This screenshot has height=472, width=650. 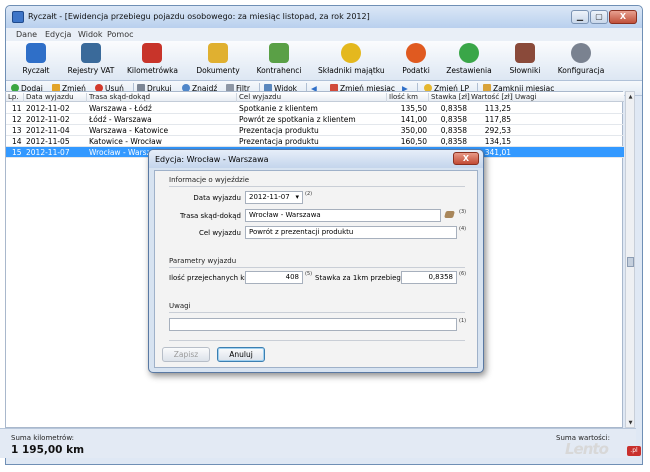 What do you see at coordinates (210, 278) in the screenshot?
I see `km-label: Ilość przejechanych km` at bounding box center [210, 278].